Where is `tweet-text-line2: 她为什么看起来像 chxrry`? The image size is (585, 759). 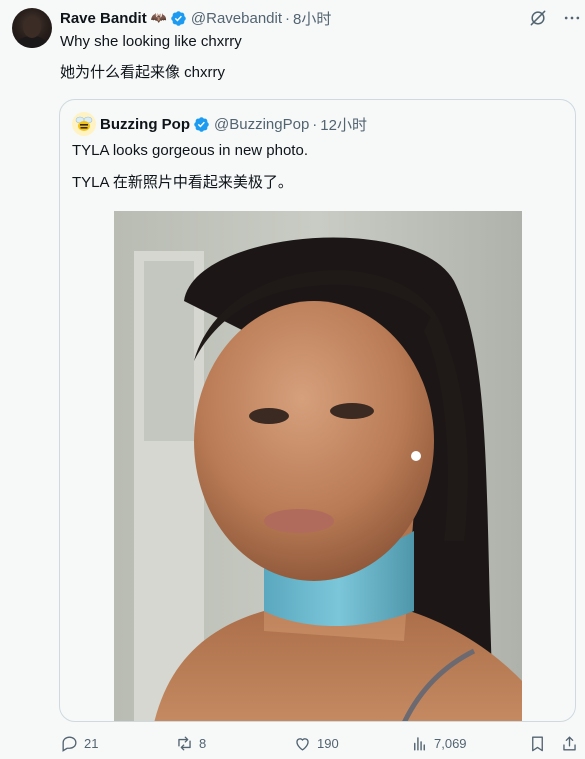 tweet-text-line2: 她为什么看起来像 chxrry is located at coordinates (143, 72).